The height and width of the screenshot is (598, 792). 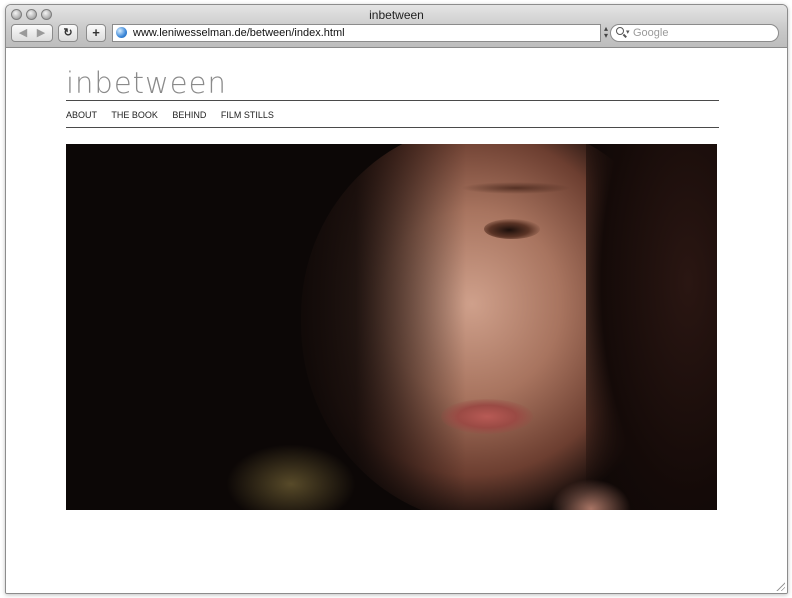 What do you see at coordinates (392, 100) in the screenshot?
I see `header-divider-top` at bounding box center [392, 100].